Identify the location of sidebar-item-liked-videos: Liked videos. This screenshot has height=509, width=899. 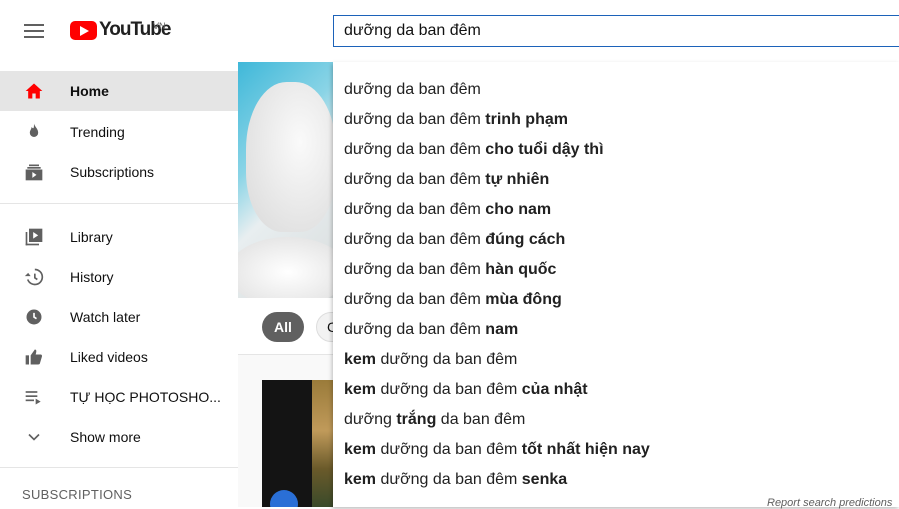
(119, 357).